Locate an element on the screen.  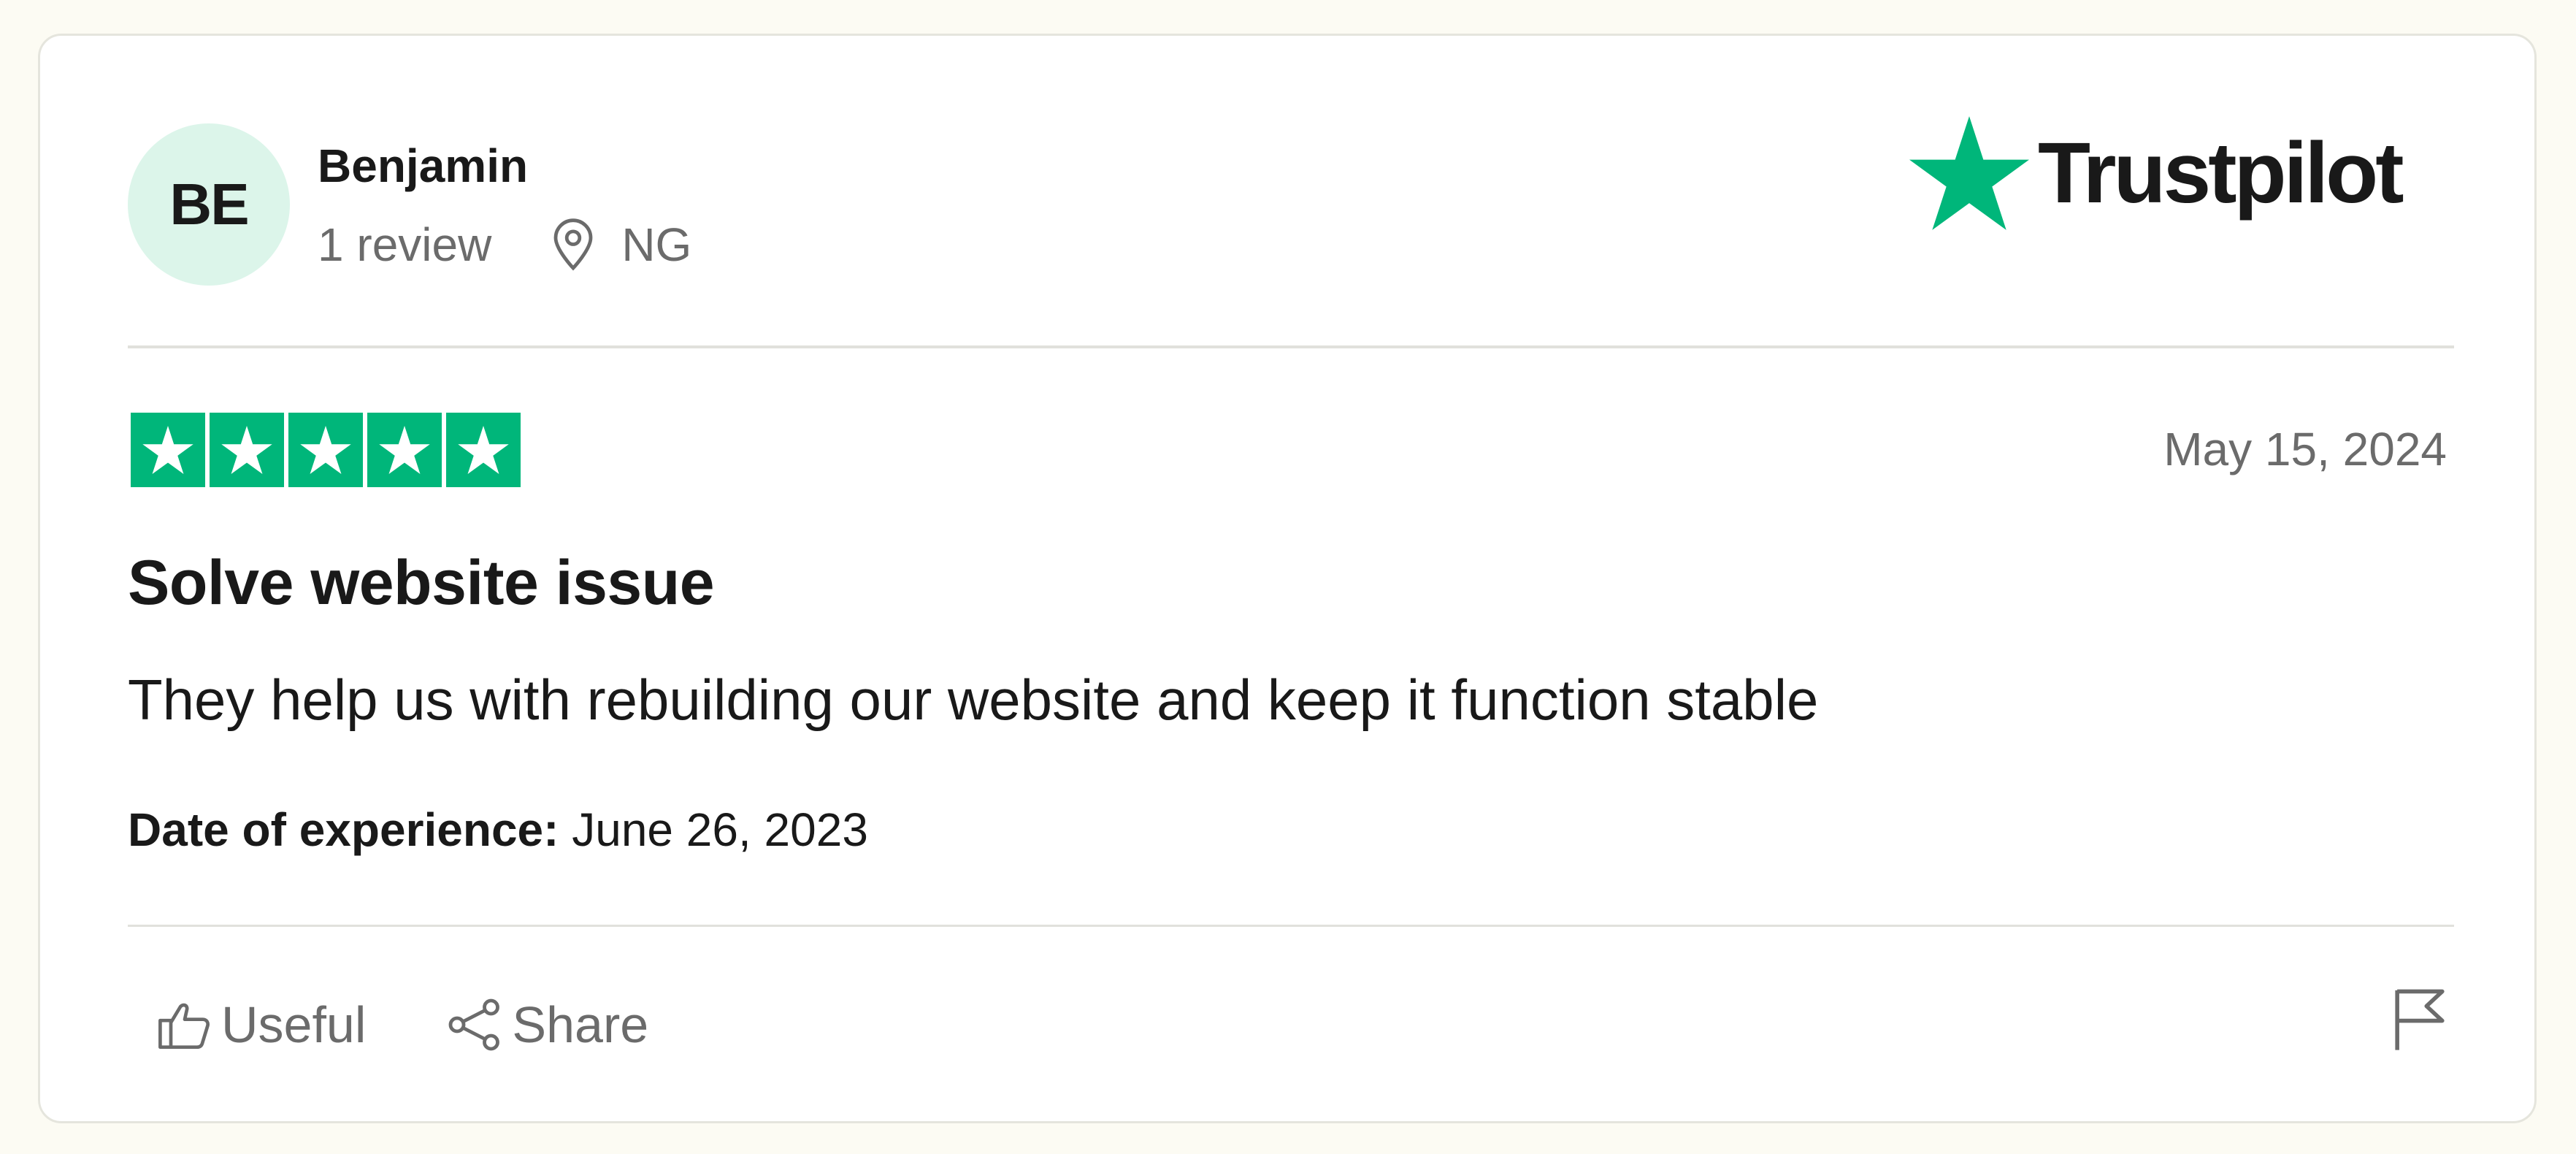
report-button is located at coordinates (2420, 1020).